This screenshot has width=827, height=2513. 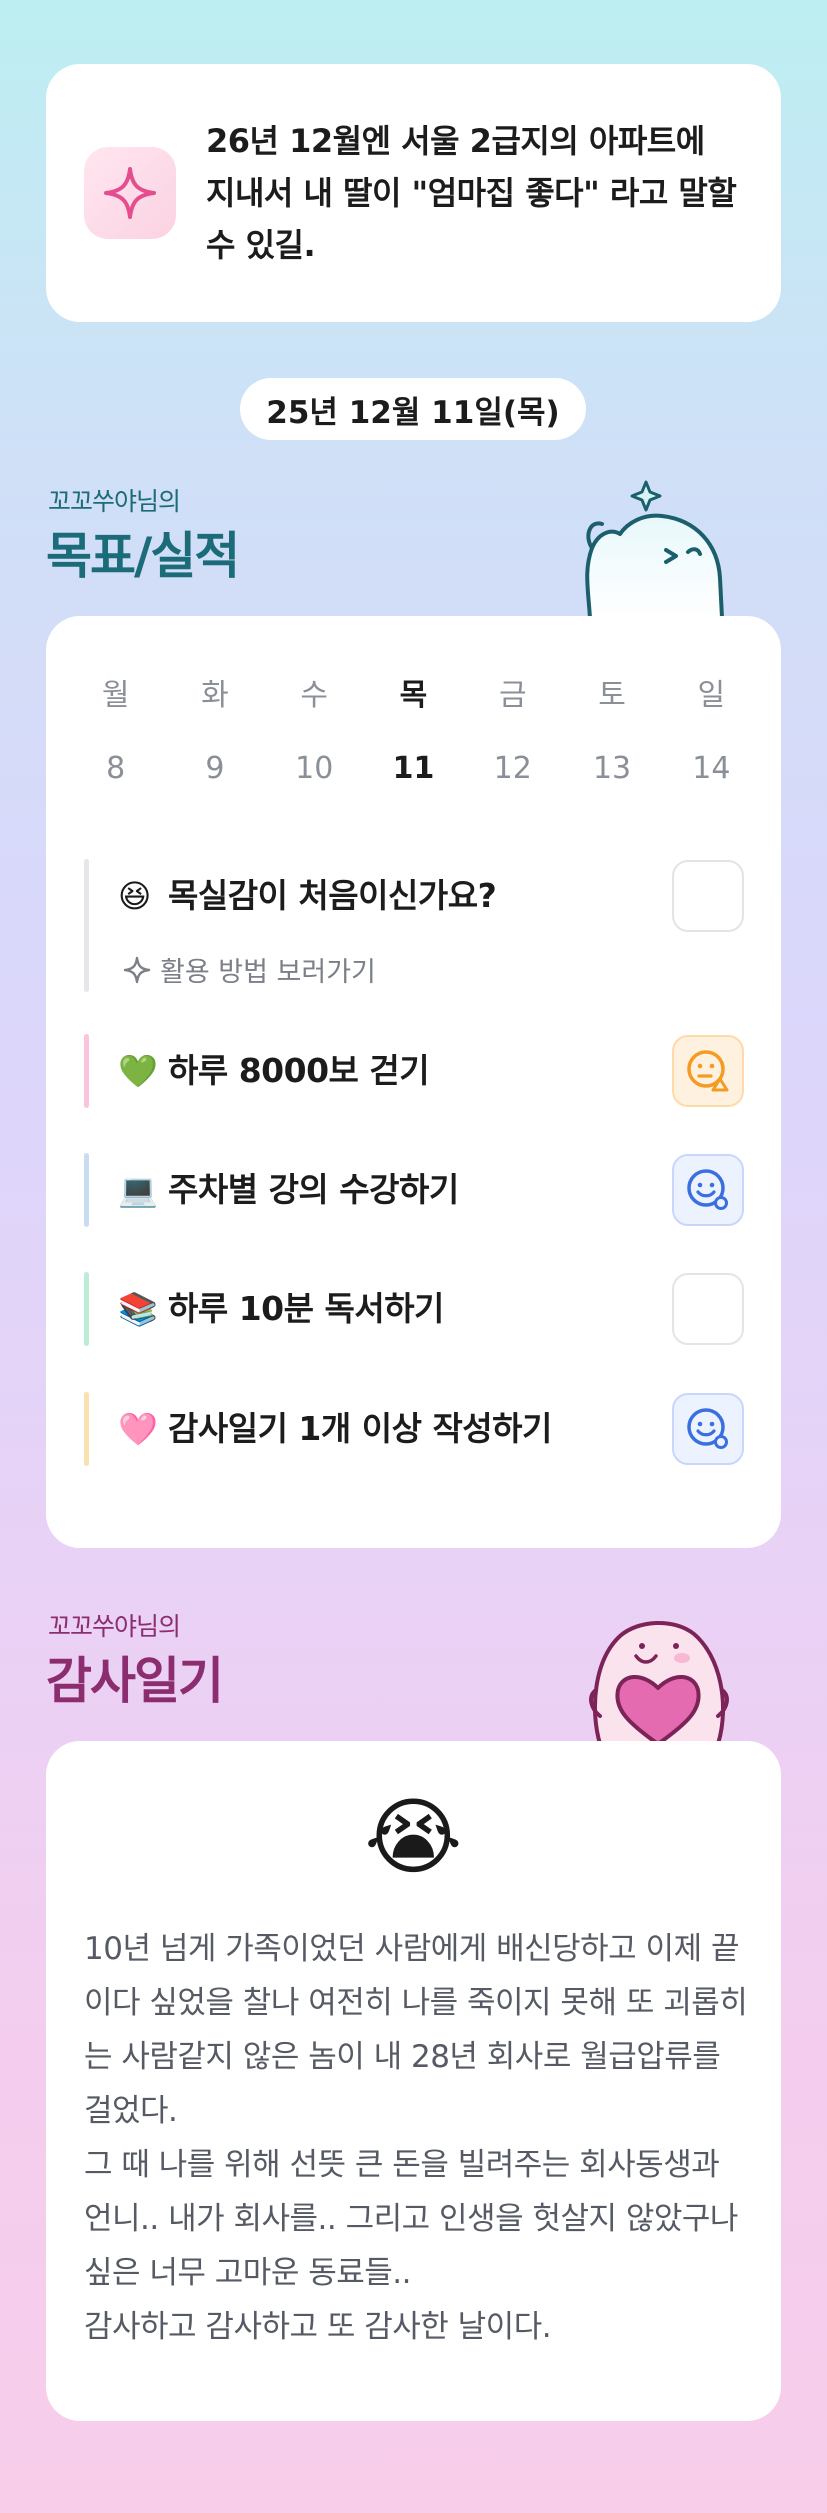 What do you see at coordinates (711, 768) in the screenshot?
I see `date-cell: 14` at bounding box center [711, 768].